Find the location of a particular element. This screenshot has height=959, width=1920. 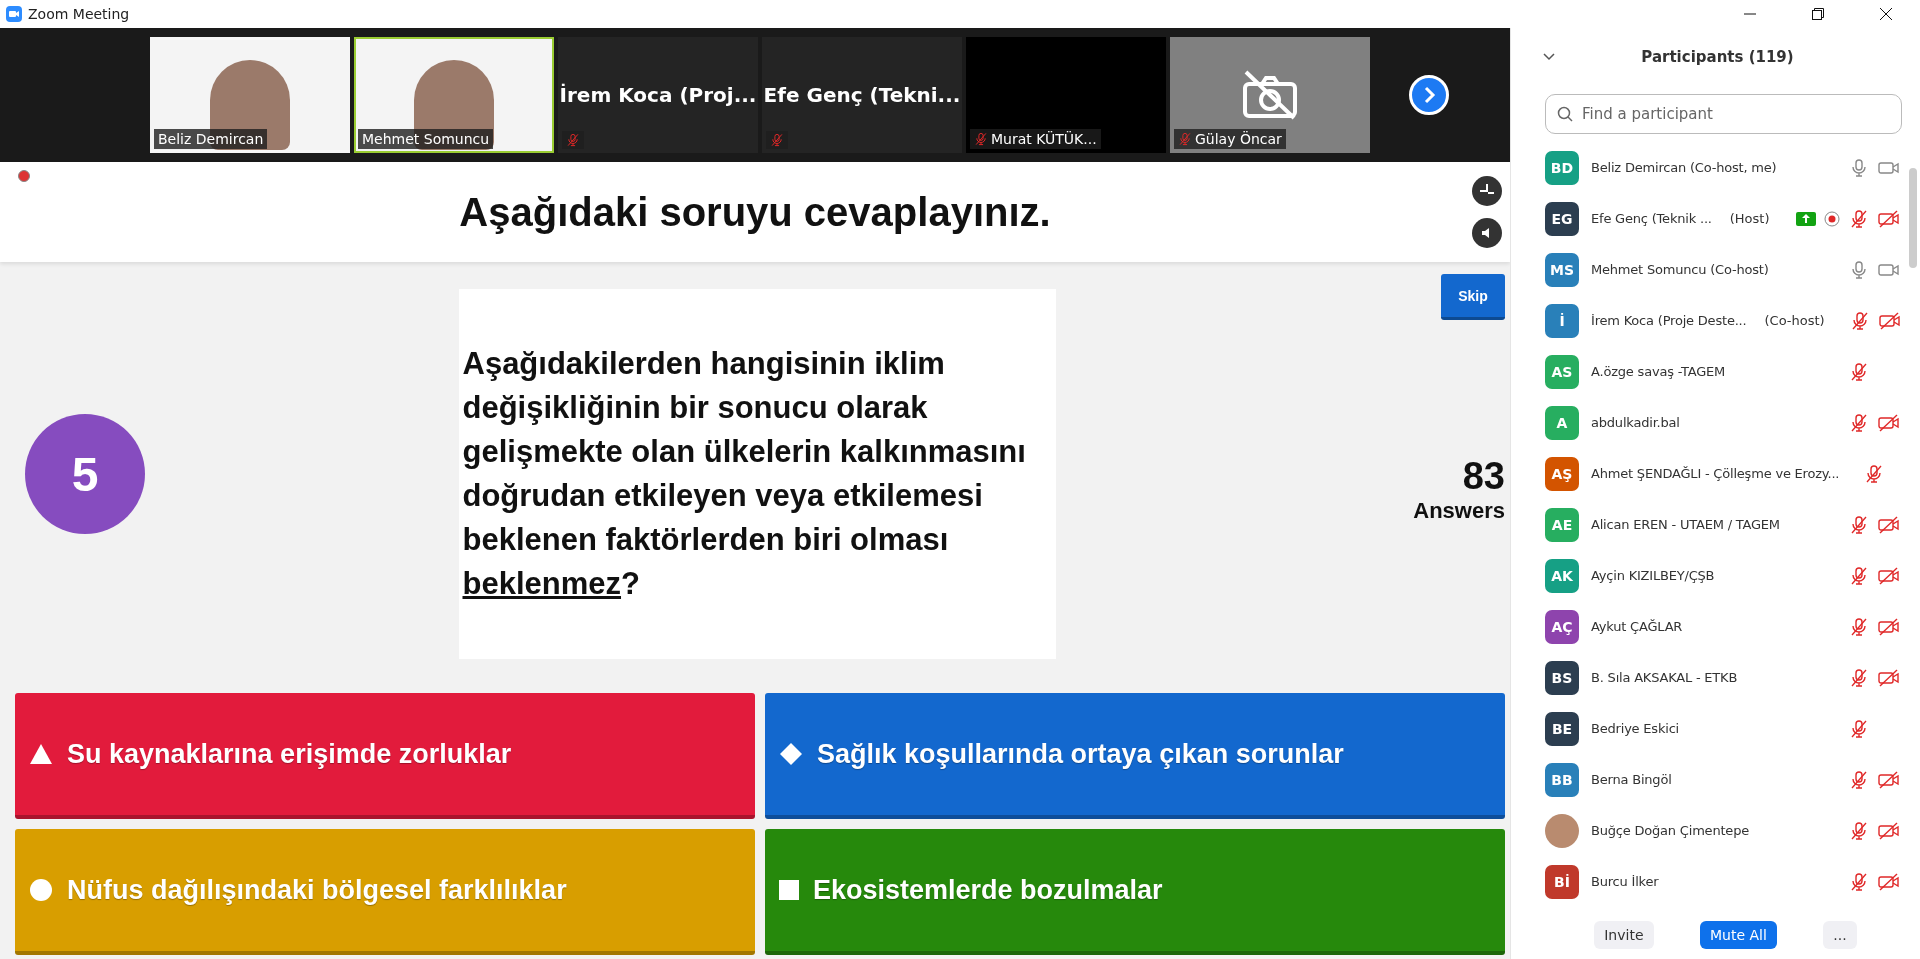

participant-name: Aykut ÇAĞLAR is located at coordinates (1637, 626).